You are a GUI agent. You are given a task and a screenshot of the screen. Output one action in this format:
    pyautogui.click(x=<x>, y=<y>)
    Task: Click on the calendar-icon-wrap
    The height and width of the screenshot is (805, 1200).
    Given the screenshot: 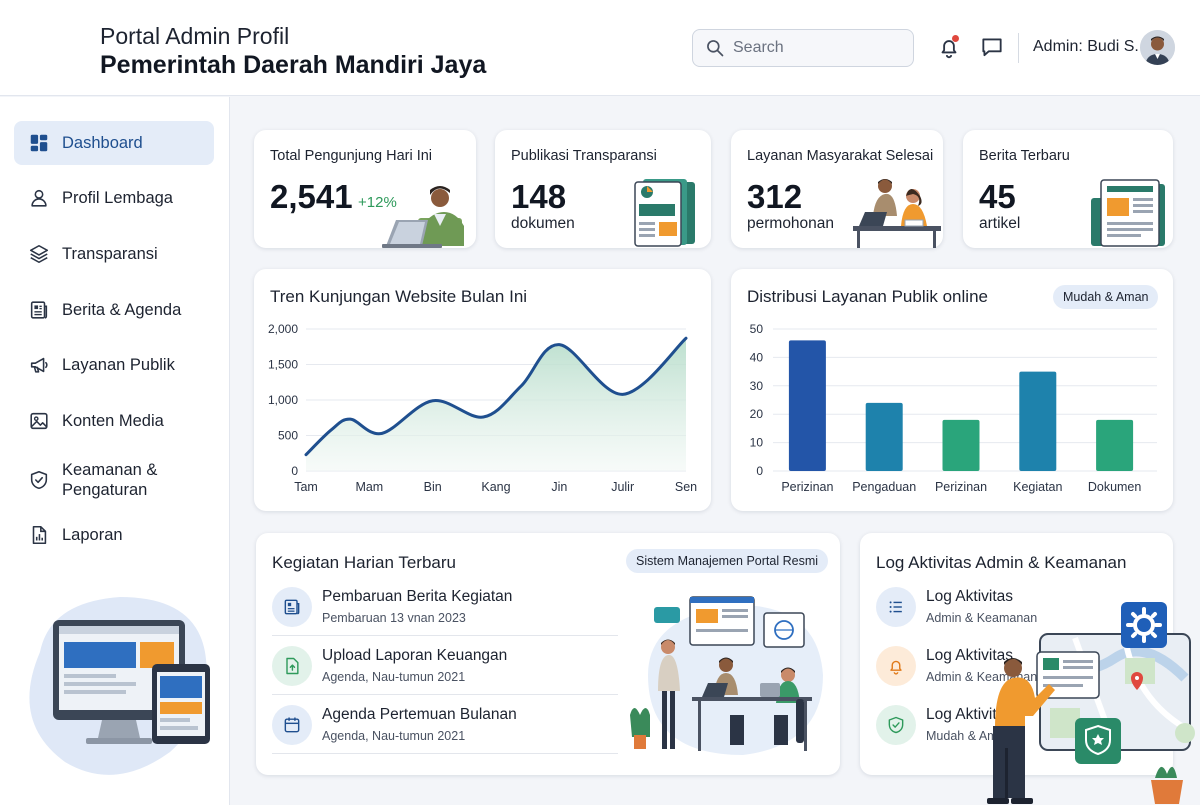 What is the action you would take?
    pyautogui.click(x=292, y=725)
    